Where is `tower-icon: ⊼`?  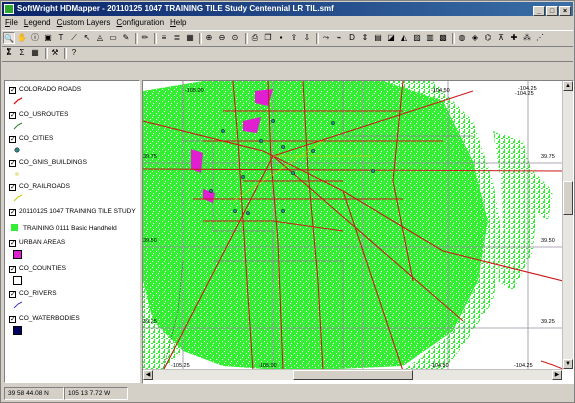
tower-icon: ⊼ is located at coordinates (501, 38).